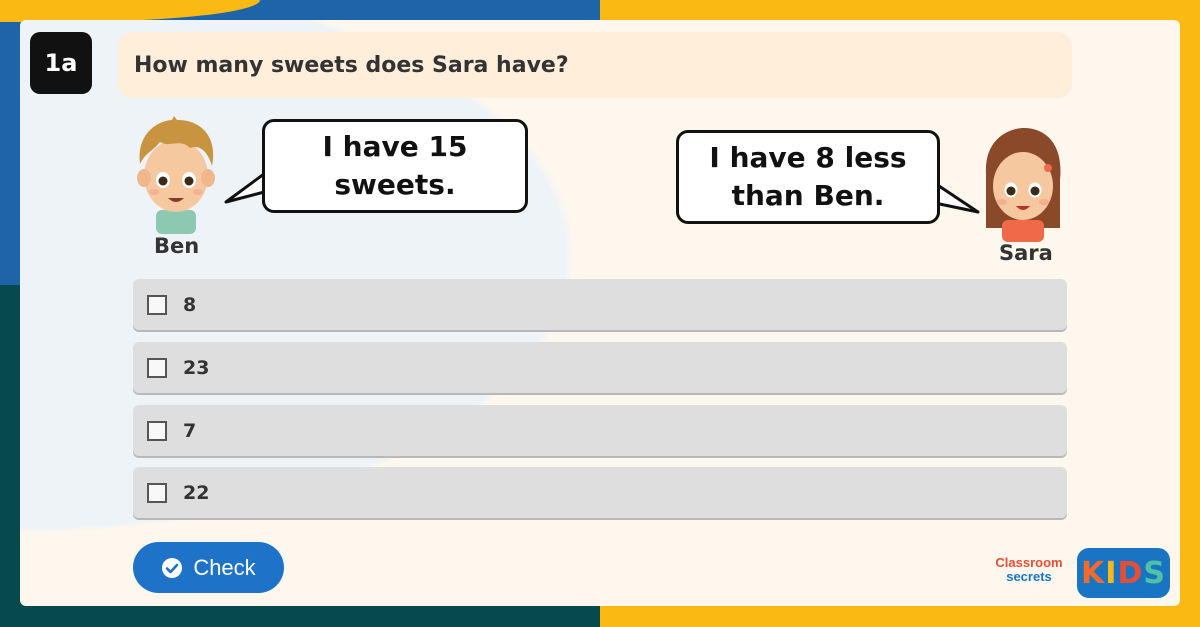 This screenshot has width=1200, height=627. I want to click on ben-speech-bubble: I have 15 sweets., so click(395, 166).